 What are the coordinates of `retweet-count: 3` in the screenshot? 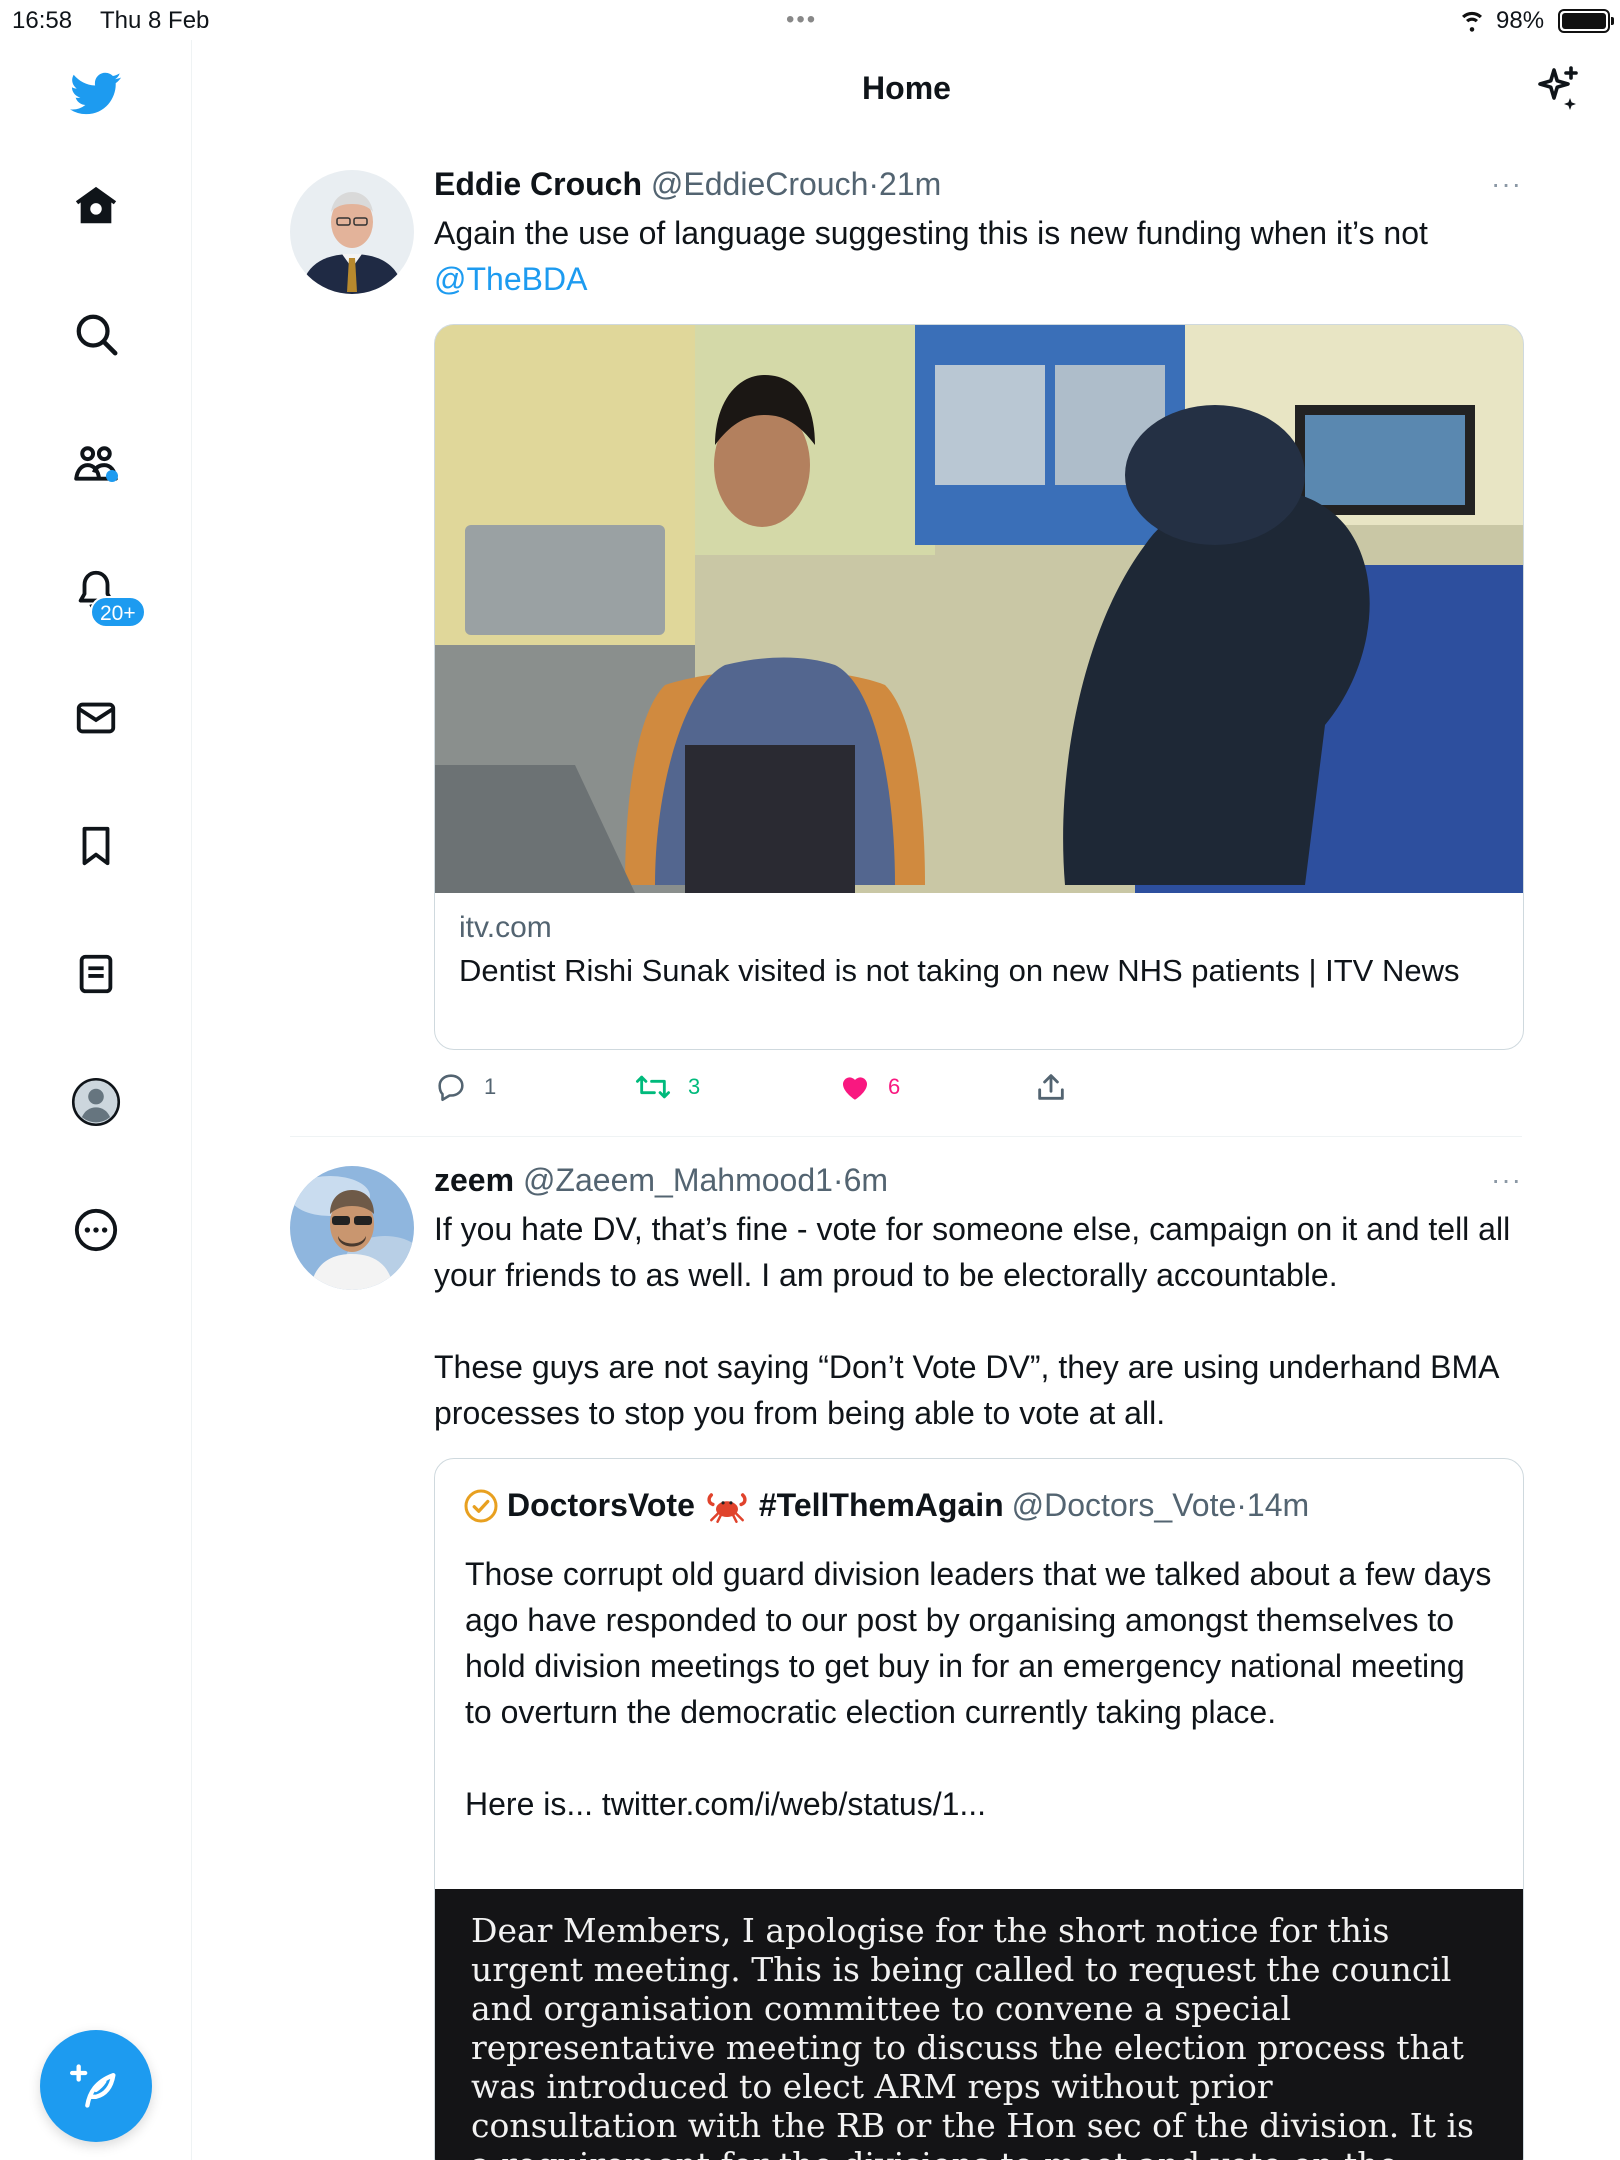 It's located at (694, 1086).